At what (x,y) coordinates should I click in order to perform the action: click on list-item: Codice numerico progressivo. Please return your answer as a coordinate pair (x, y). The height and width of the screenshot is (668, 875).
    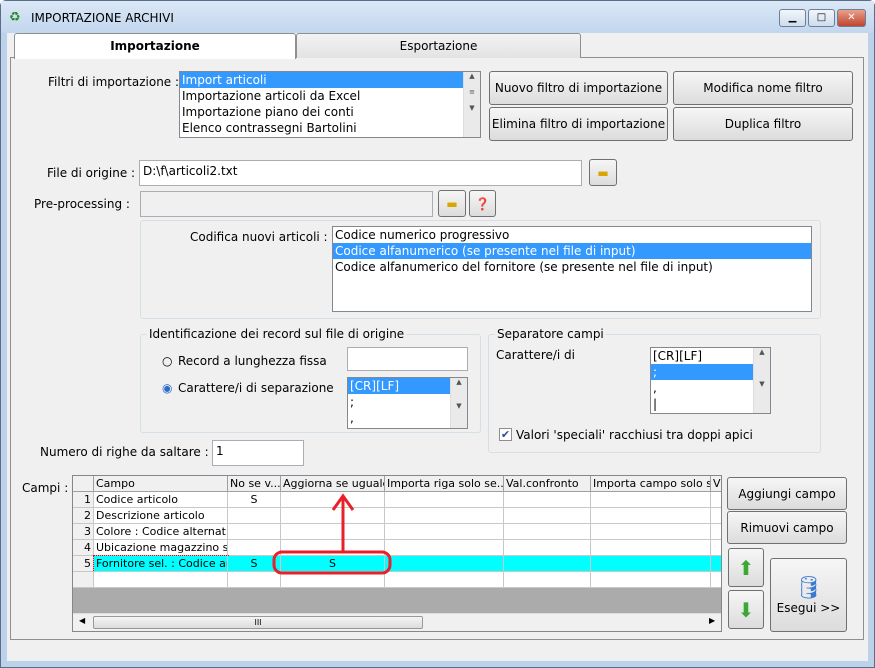
    Looking at the image, I should click on (572, 235).